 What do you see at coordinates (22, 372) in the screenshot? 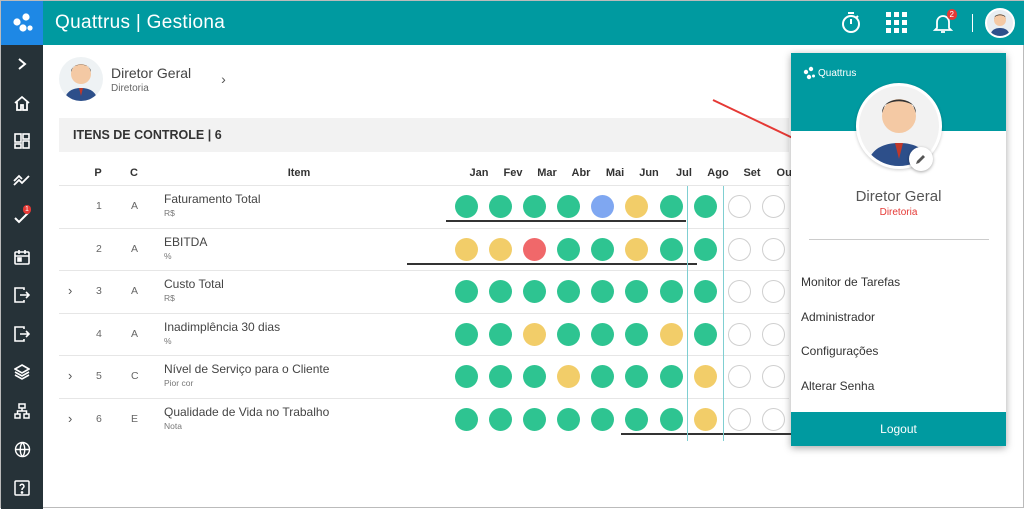
I see `sidebar-item-layers` at bounding box center [22, 372].